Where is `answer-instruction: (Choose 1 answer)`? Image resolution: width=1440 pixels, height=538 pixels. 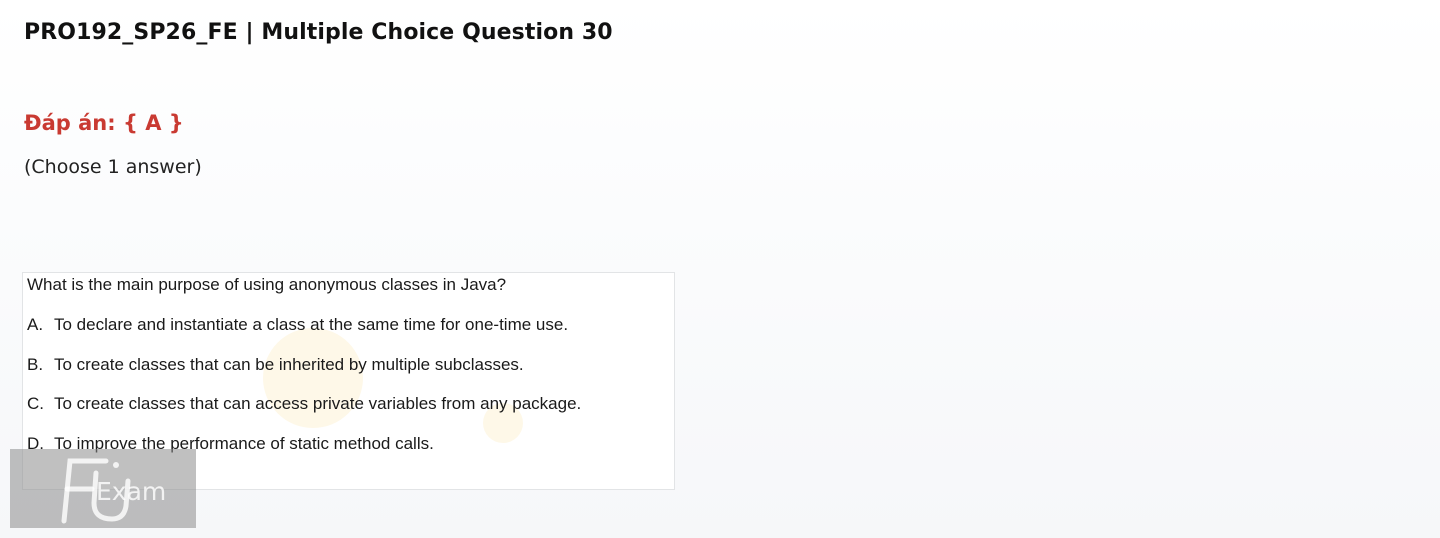
answer-instruction: (Choose 1 answer) is located at coordinates (113, 167).